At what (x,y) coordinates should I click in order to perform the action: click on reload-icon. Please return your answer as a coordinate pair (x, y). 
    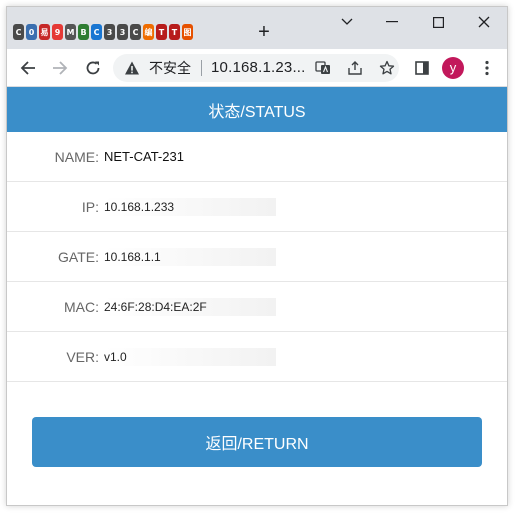
    Looking at the image, I should click on (93, 68).